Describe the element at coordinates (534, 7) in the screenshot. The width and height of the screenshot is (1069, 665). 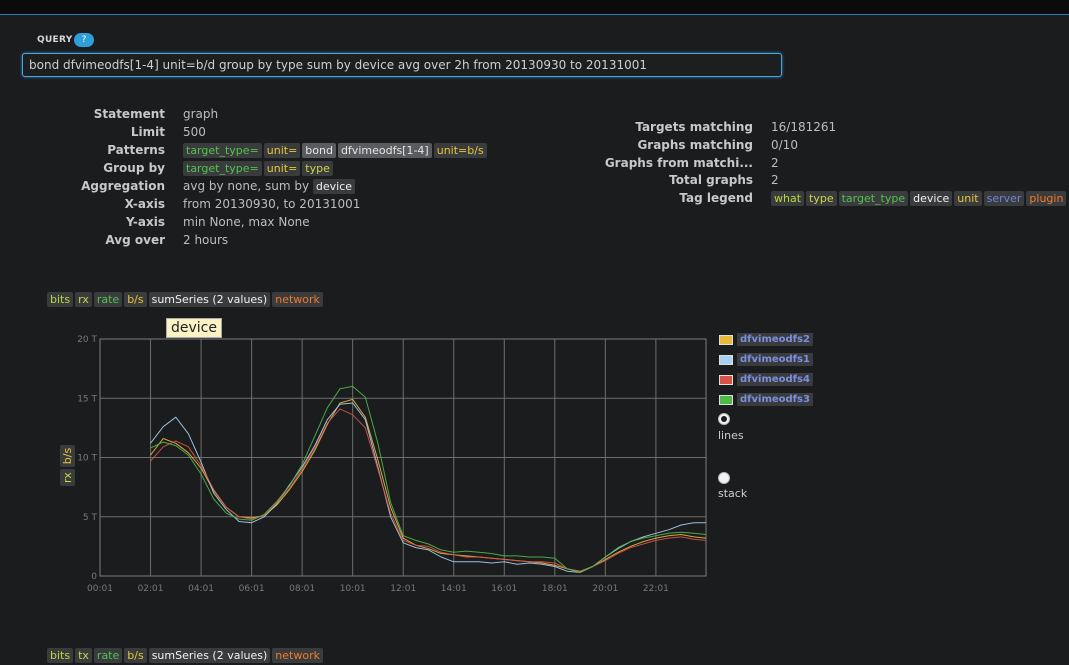
I see `top-bar` at that location.